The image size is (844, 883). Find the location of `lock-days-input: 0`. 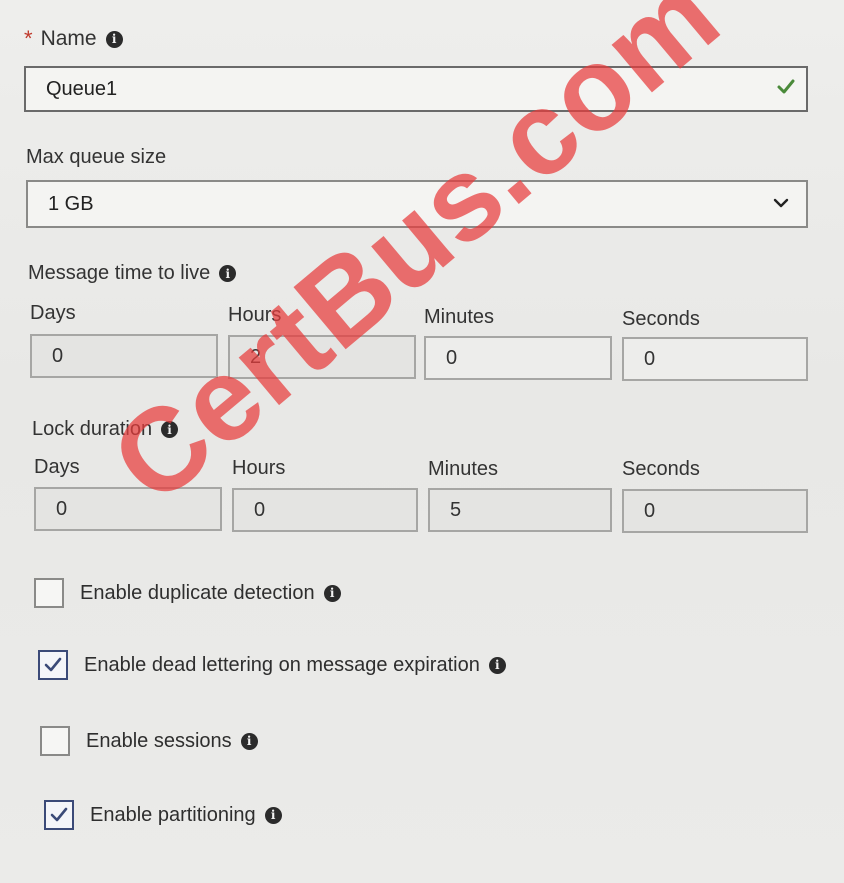

lock-days-input: 0 is located at coordinates (128, 509).